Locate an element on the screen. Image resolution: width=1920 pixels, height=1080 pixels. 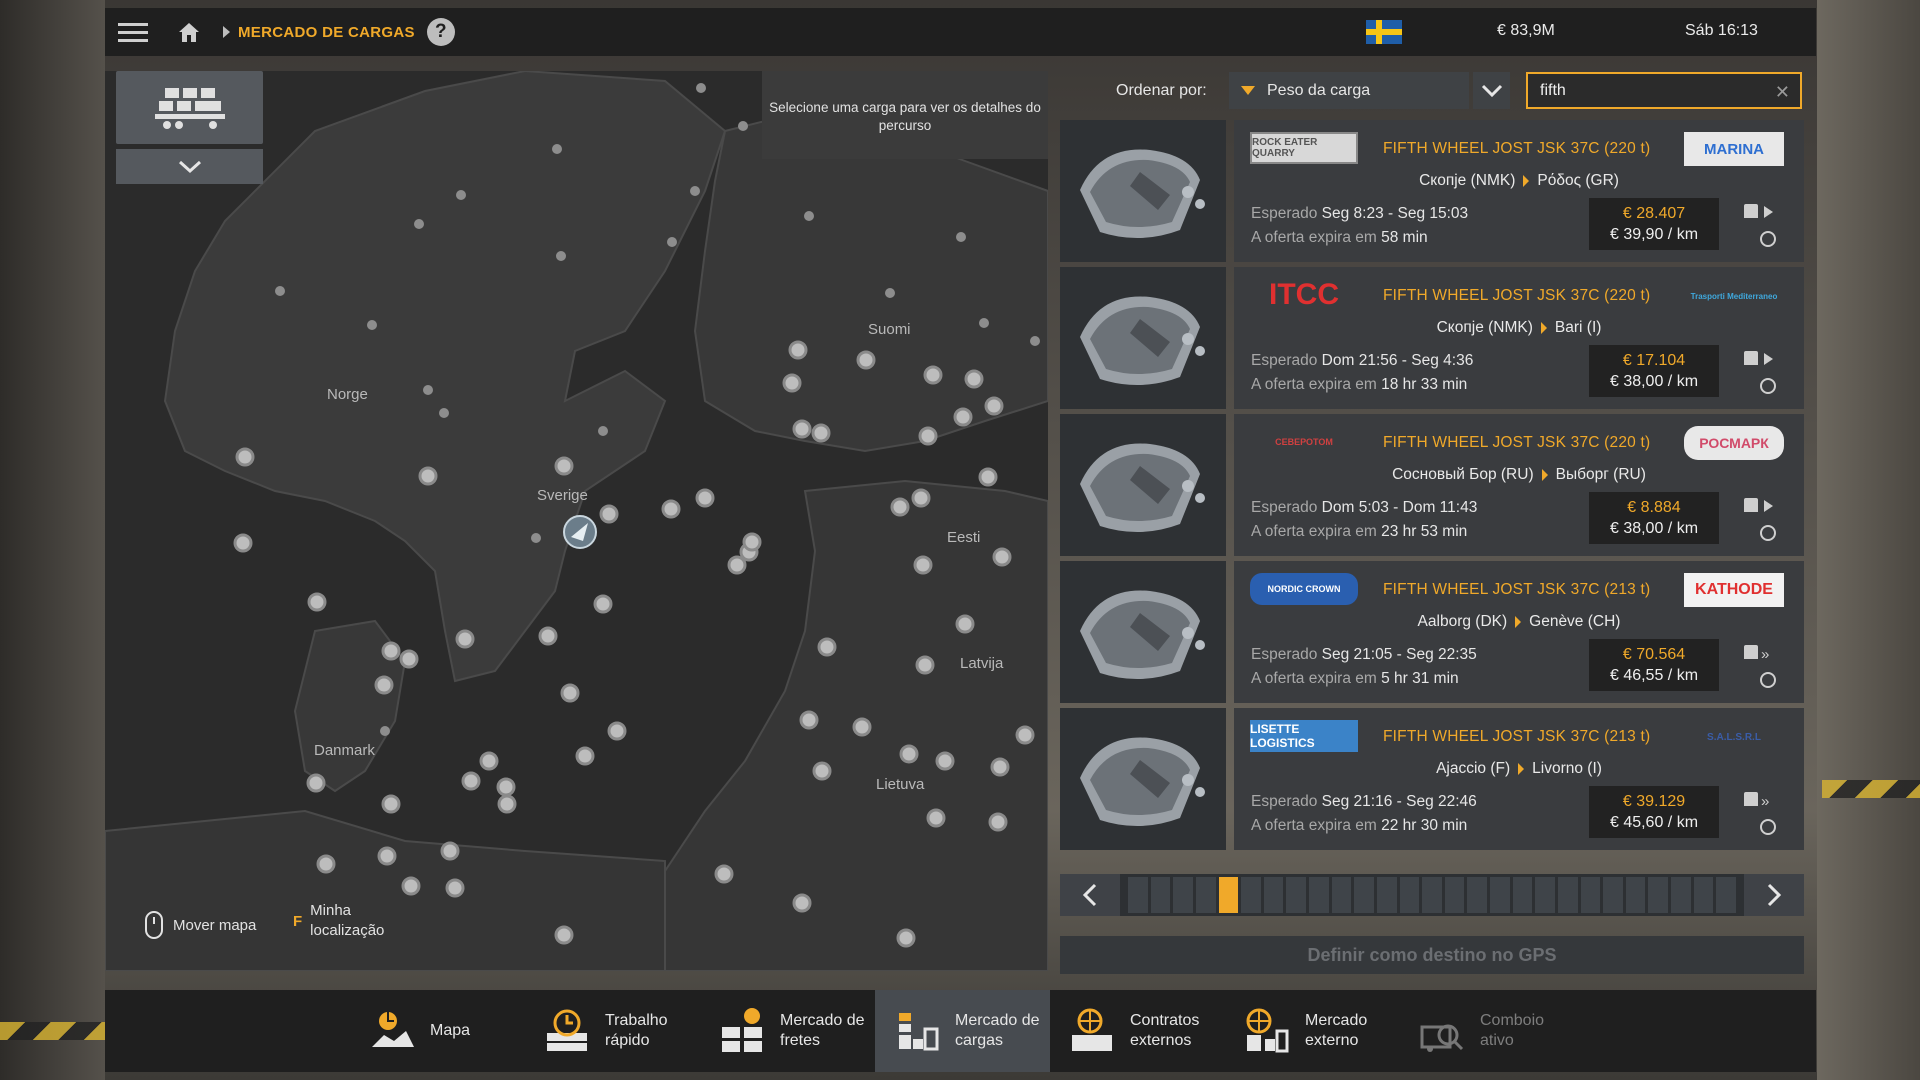
expected-time: Esperado Seg 21:16 - Seg 22:46 is located at coordinates (1364, 802).